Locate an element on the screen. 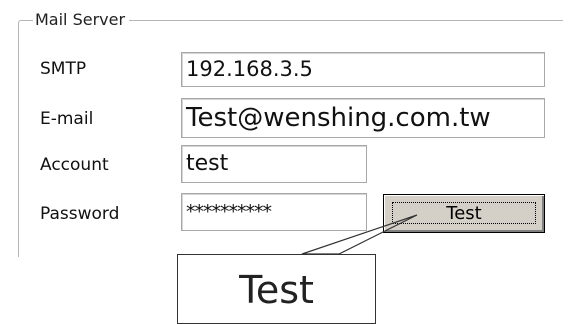 Image resolution: width=577 pixels, height=324 pixels. callout-label: Test is located at coordinates (276, 290).